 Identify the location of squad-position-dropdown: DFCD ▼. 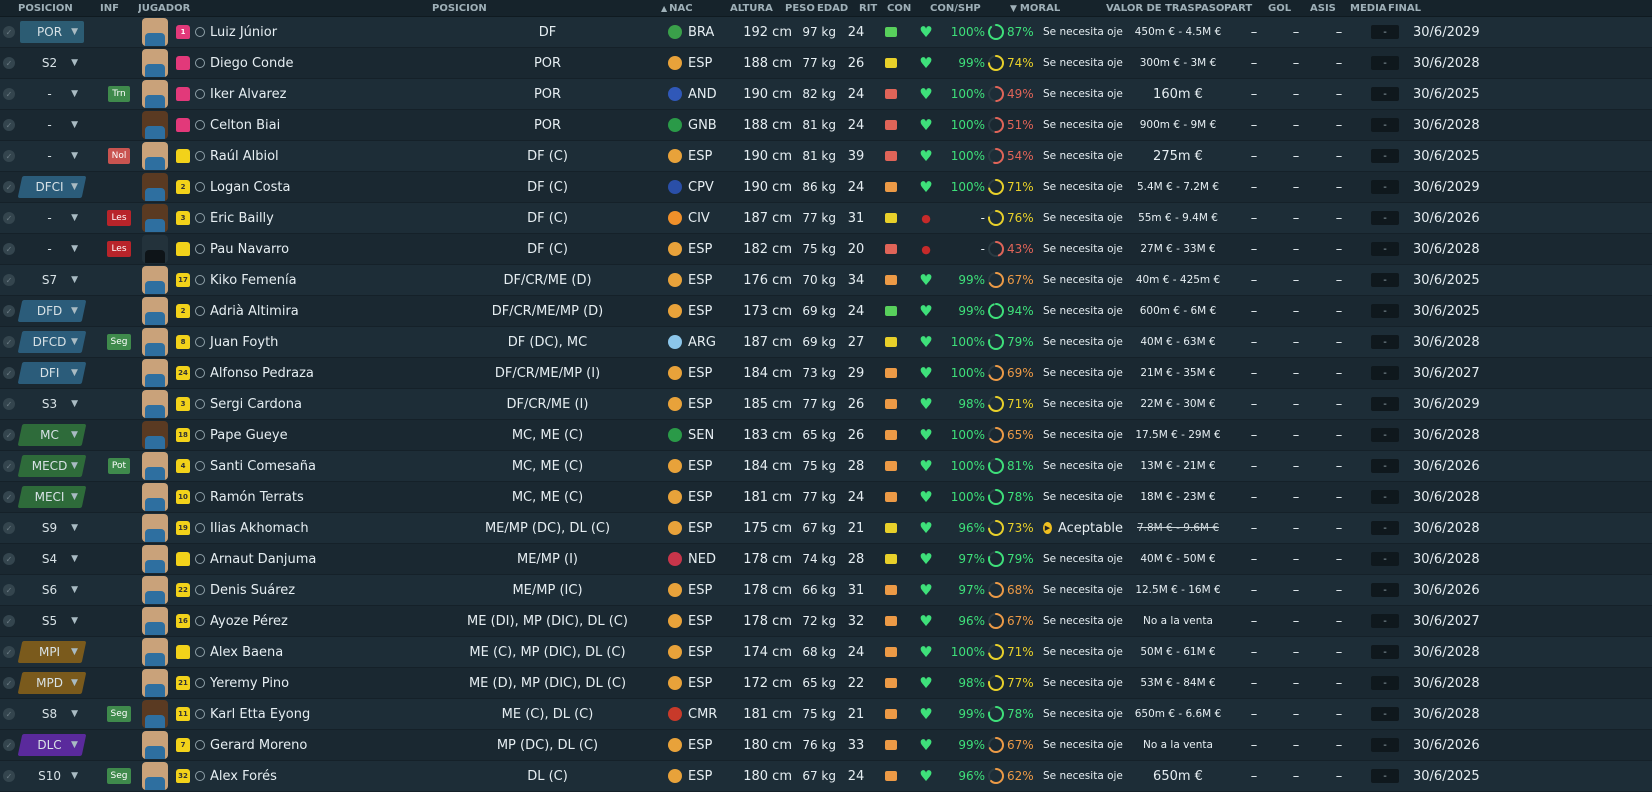
(52, 342).